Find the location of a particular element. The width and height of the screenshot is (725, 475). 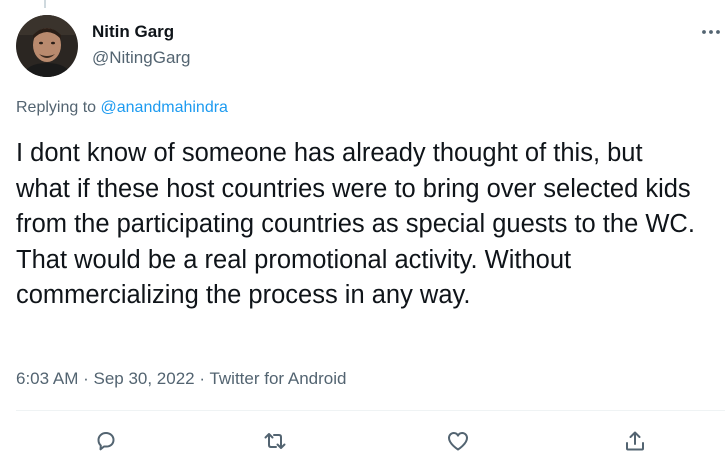

reply-icon is located at coordinates (106, 441).